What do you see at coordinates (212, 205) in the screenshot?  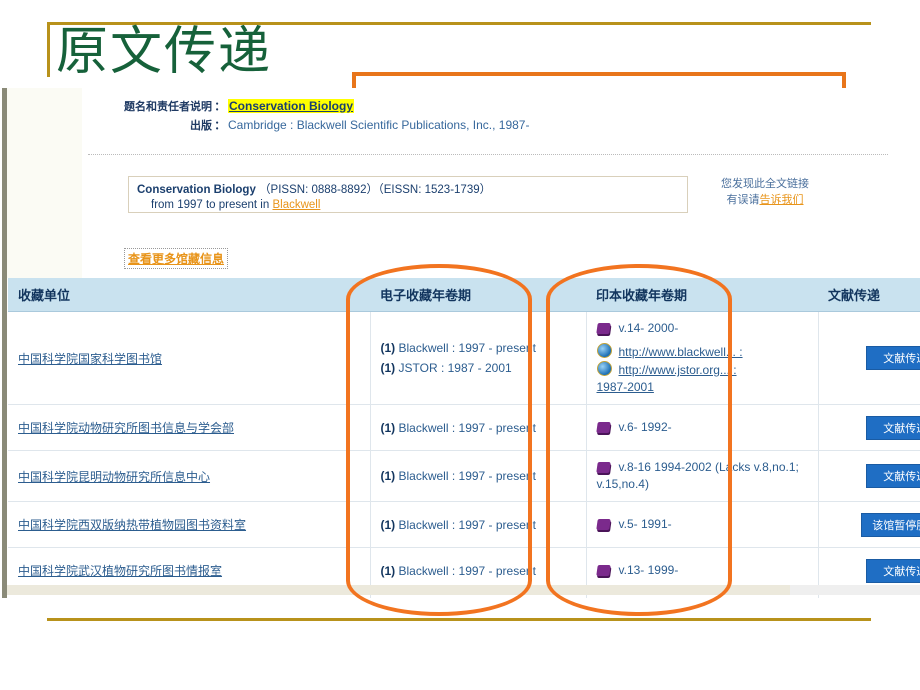 I see `fulltext-coverage-prefix: from 1997 to present in` at bounding box center [212, 205].